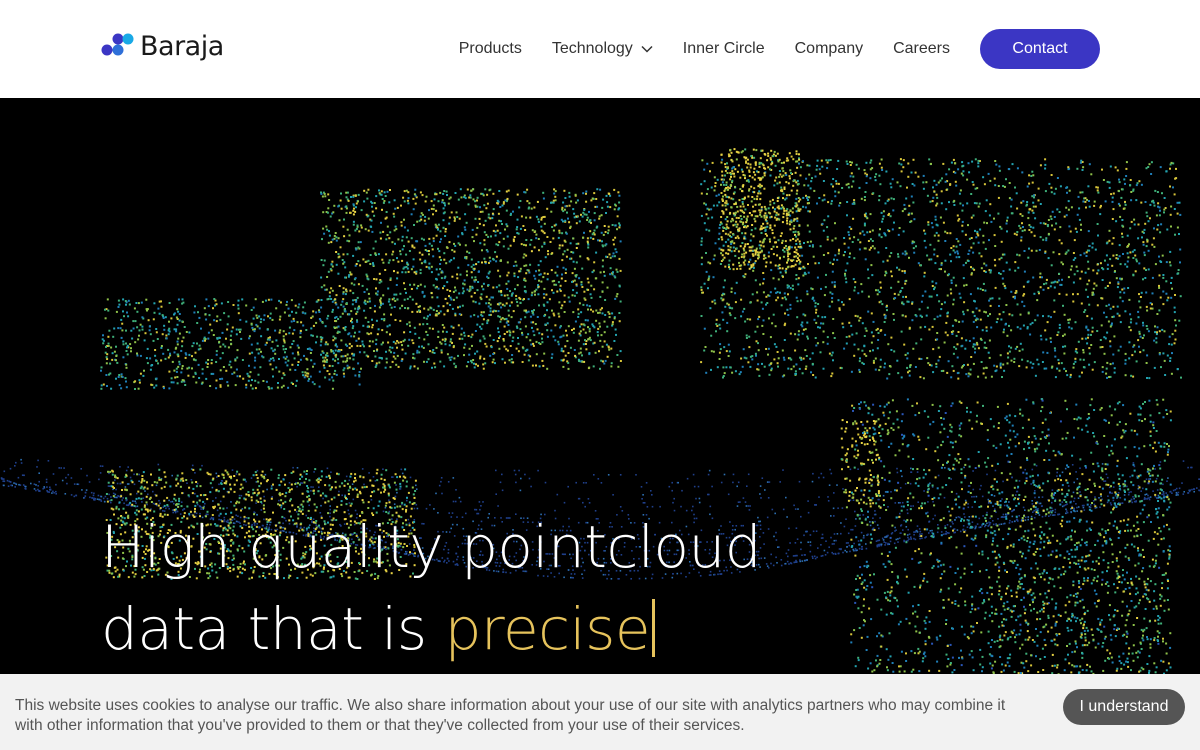 This screenshot has width=1200, height=750. What do you see at coordinates (547, 629) in the screenshot?
I see `headline-highlight: precise` at bounding box center [547, 629].